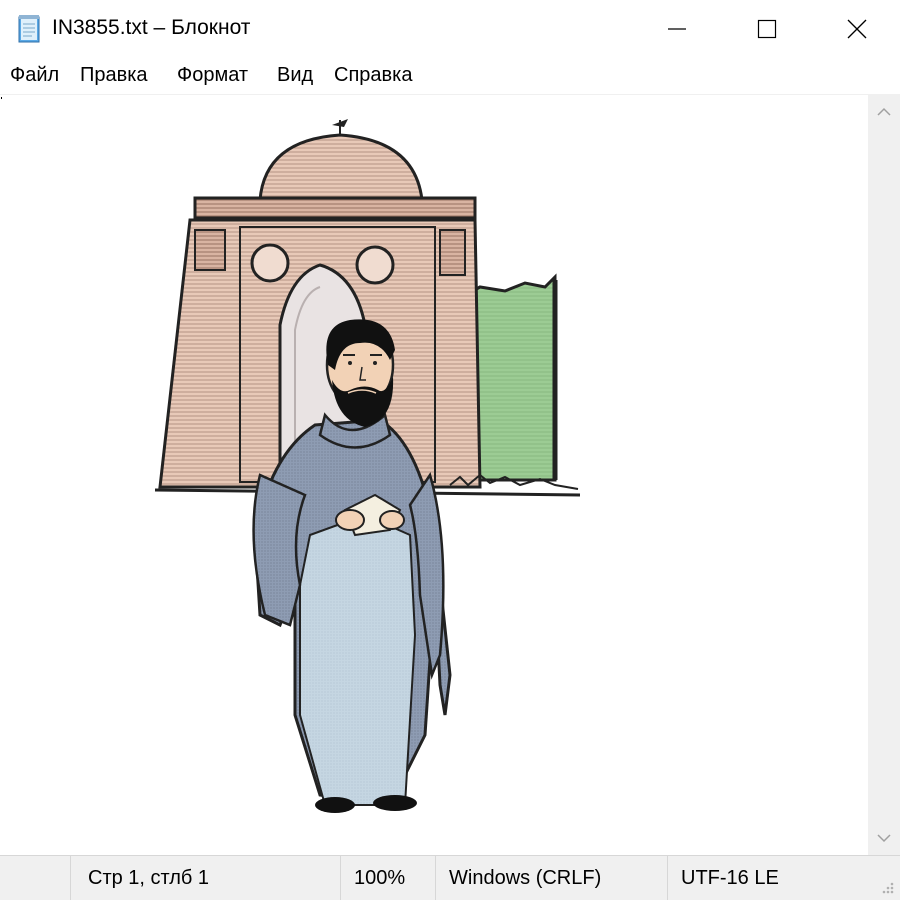  I want to click on minimize-icon, so click(677, 29).